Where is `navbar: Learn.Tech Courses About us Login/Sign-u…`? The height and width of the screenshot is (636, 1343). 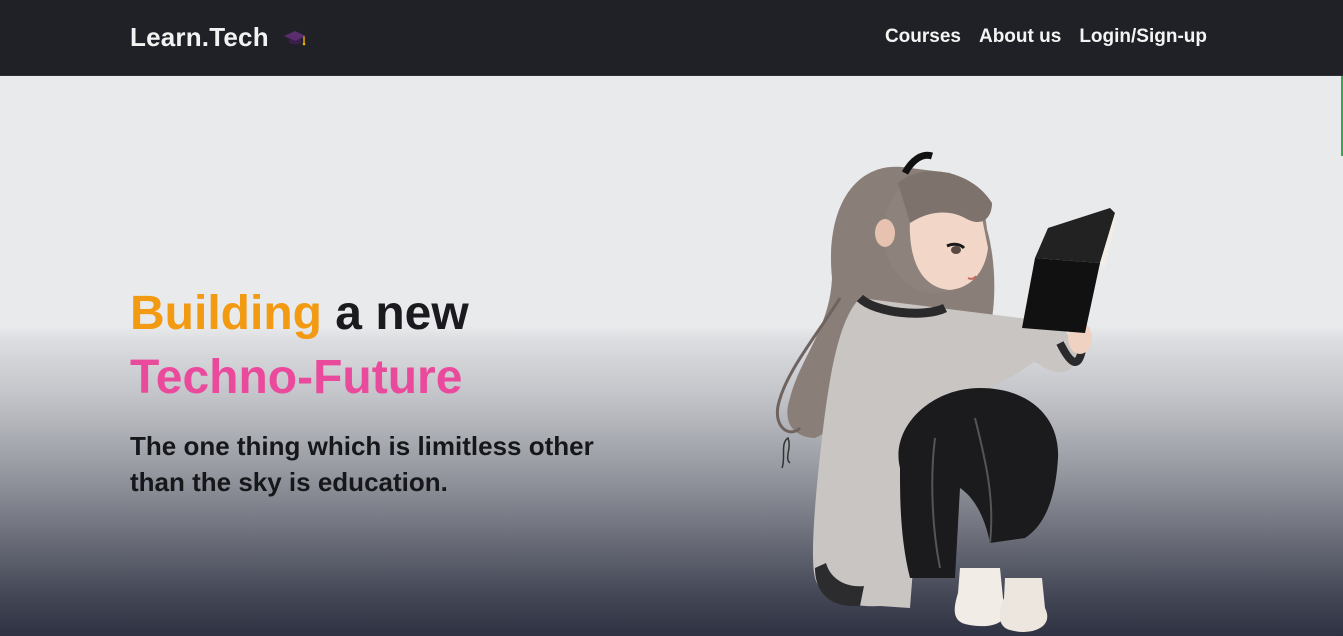
navbar: Learn.Tech Courses About us Login/Sign-u… is located at coordinates (671, 38).